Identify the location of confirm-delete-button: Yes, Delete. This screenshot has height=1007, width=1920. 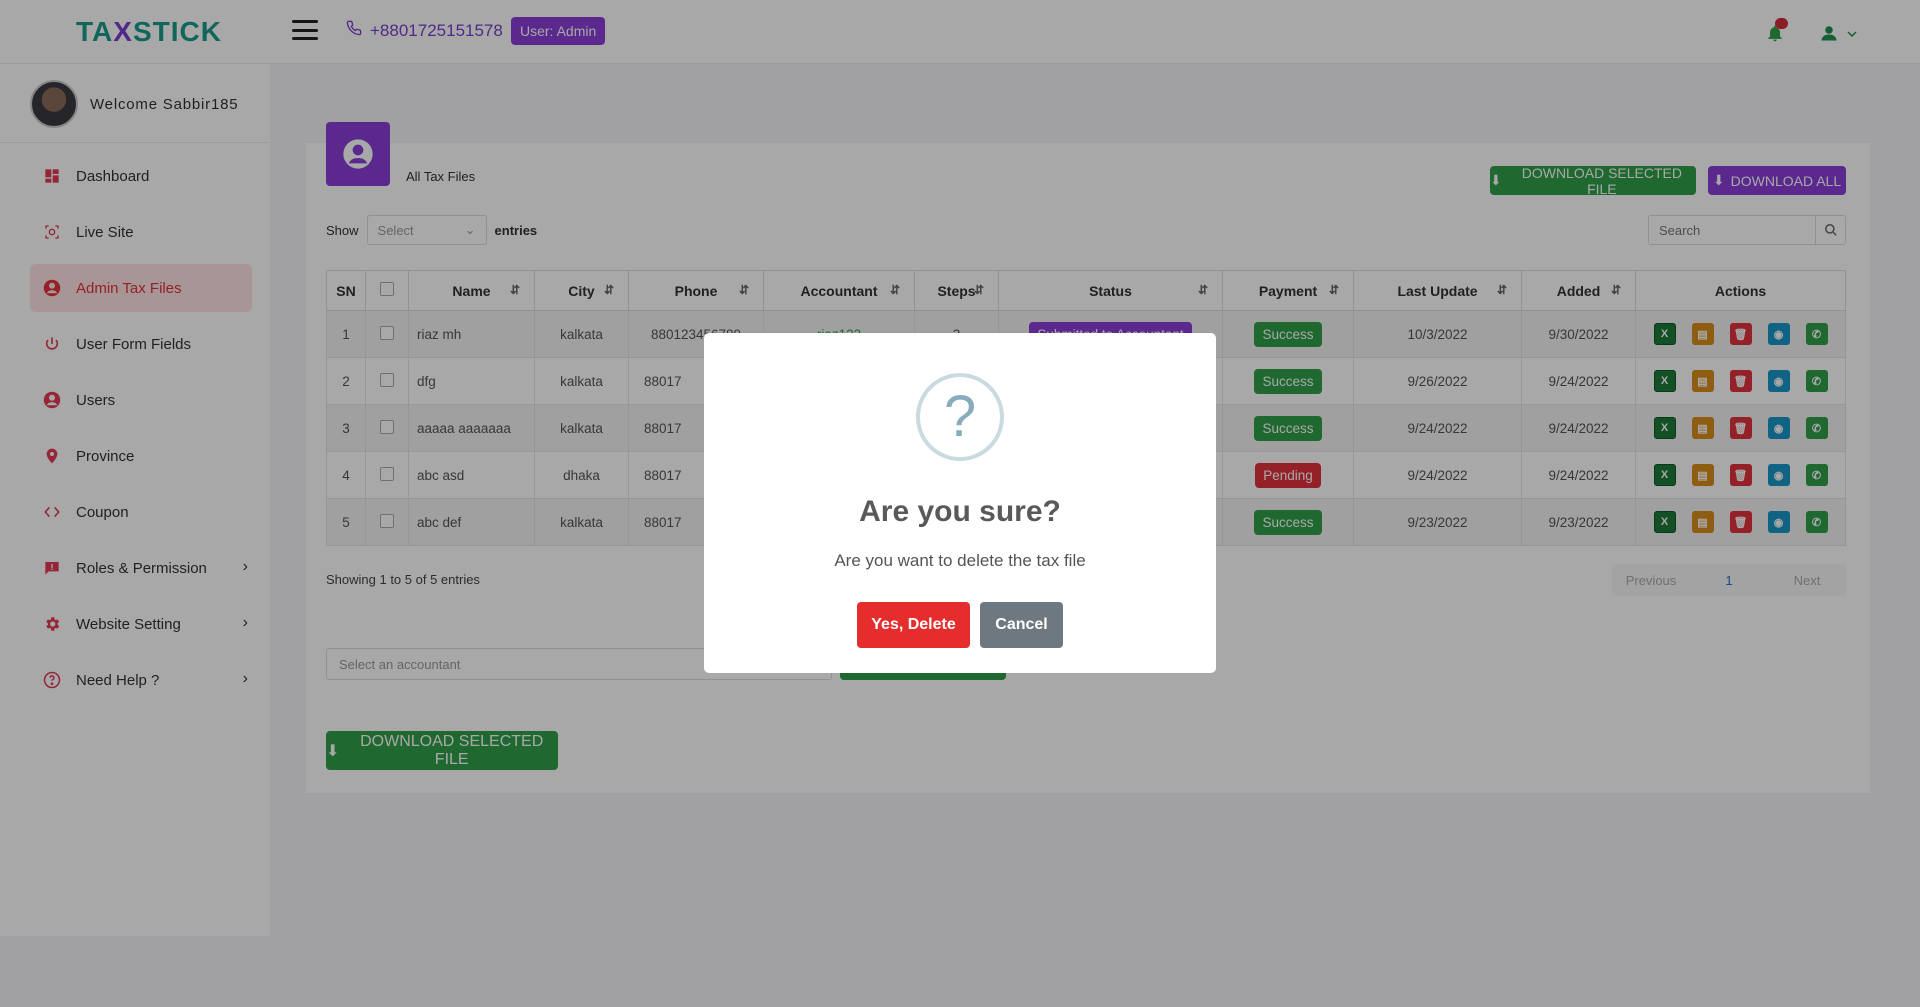
(913, 625).